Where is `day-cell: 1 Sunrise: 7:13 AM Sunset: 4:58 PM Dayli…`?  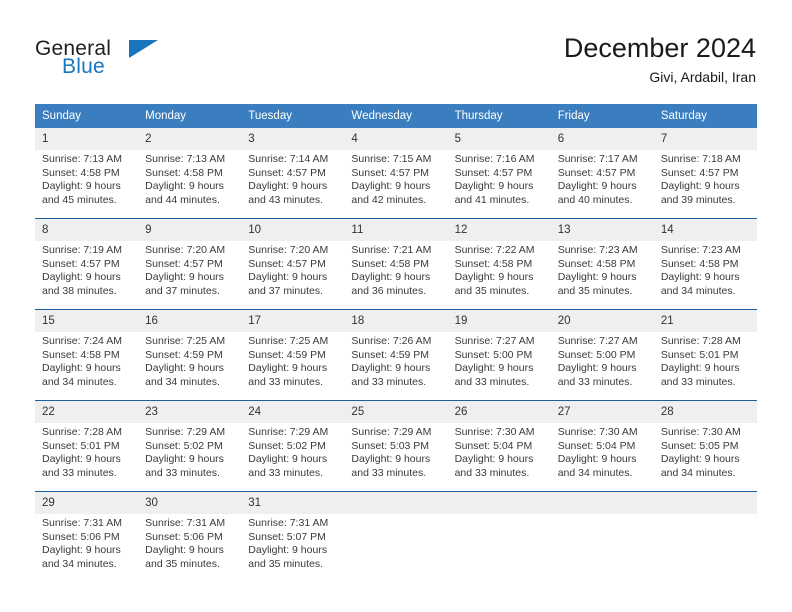 day-cell: 1 Sunrise: 7:13 AM Sunset: 4:58 PM Dayli… is located at coordinates (87, 173).